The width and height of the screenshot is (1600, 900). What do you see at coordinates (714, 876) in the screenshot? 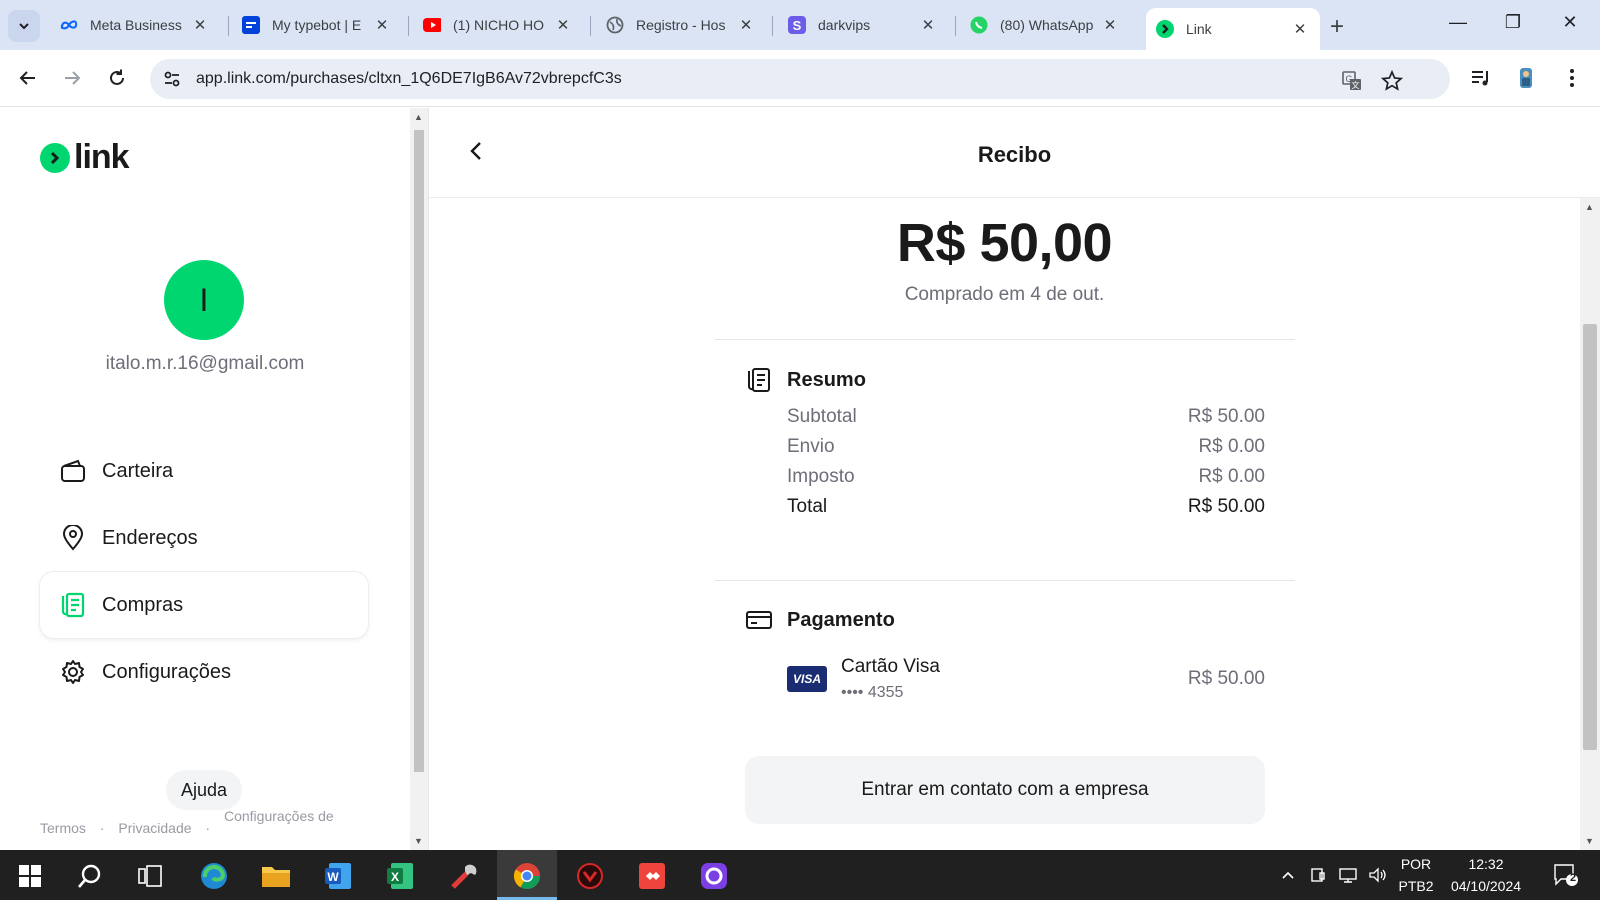
I see `purple-app-icon` at bounding box center [714, 876].